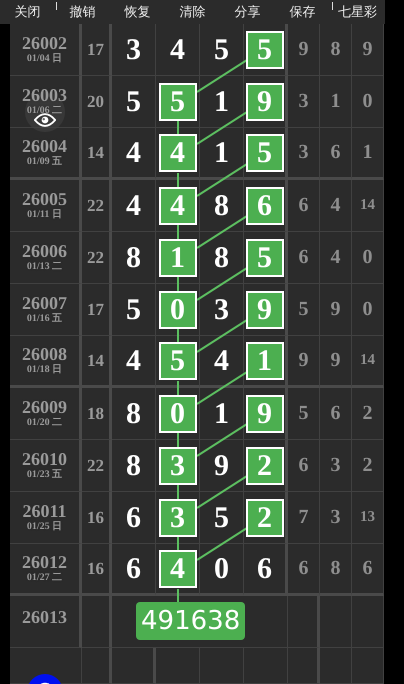  What do you see at coordinates (44, 162) in the screenshot?
I see `draw-date: 01/09 五` at bounding box center [44, 162].